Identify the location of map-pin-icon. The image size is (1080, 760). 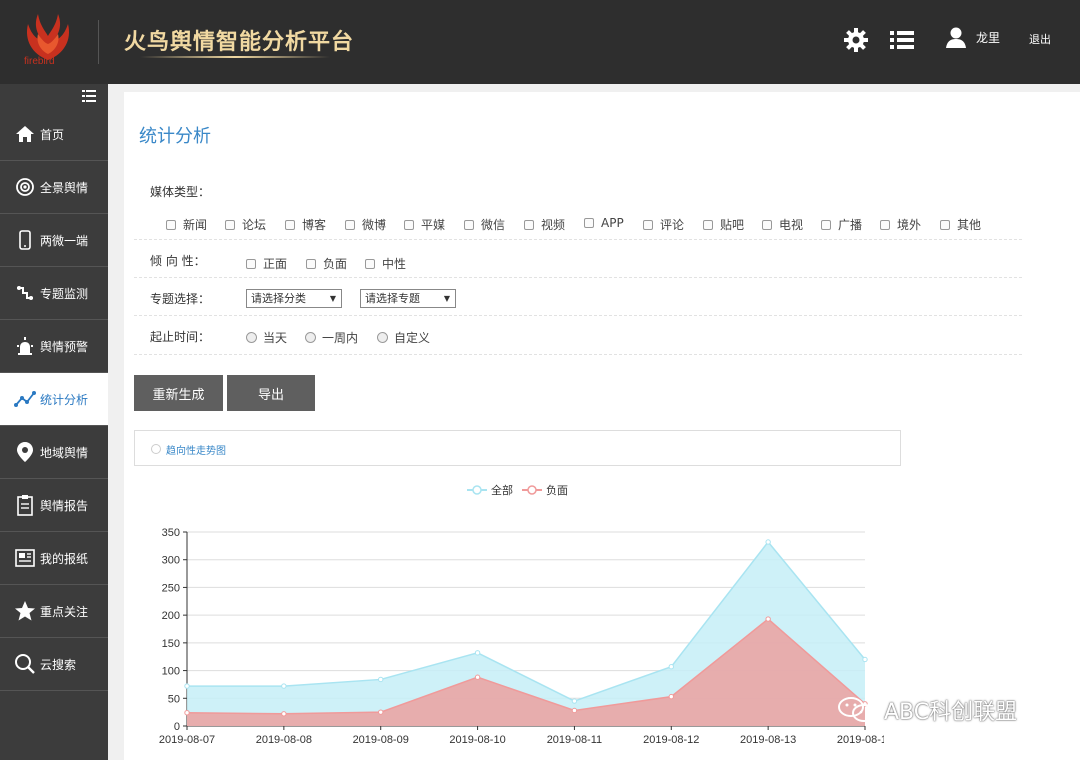
(25, 452).